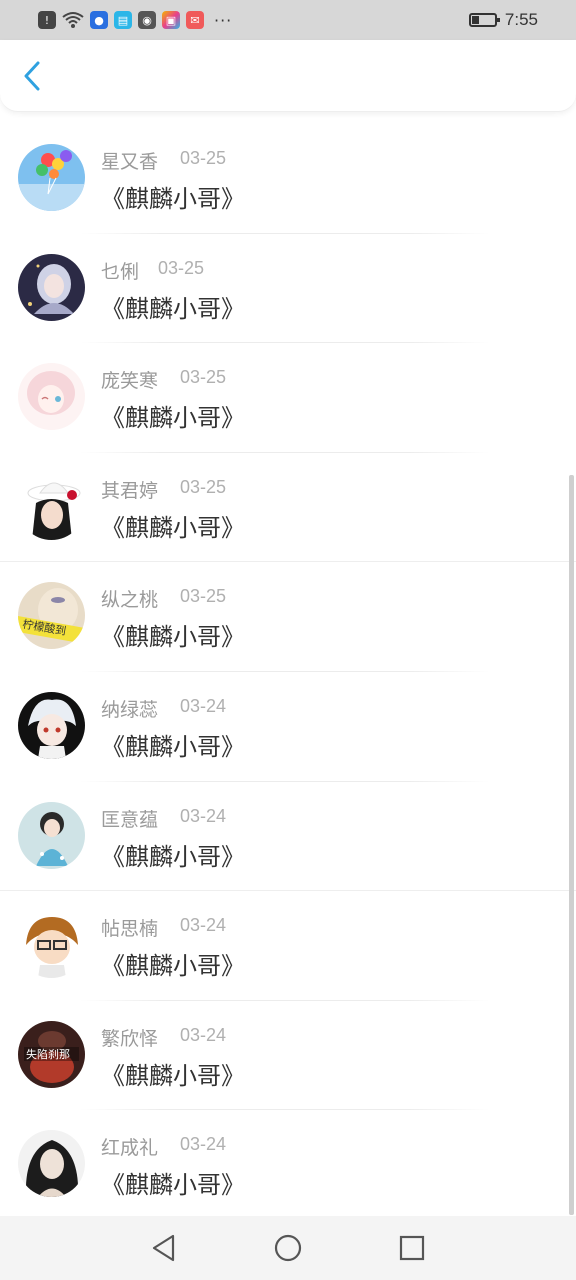  I want to click on top-app-bar, so click(288, 76).